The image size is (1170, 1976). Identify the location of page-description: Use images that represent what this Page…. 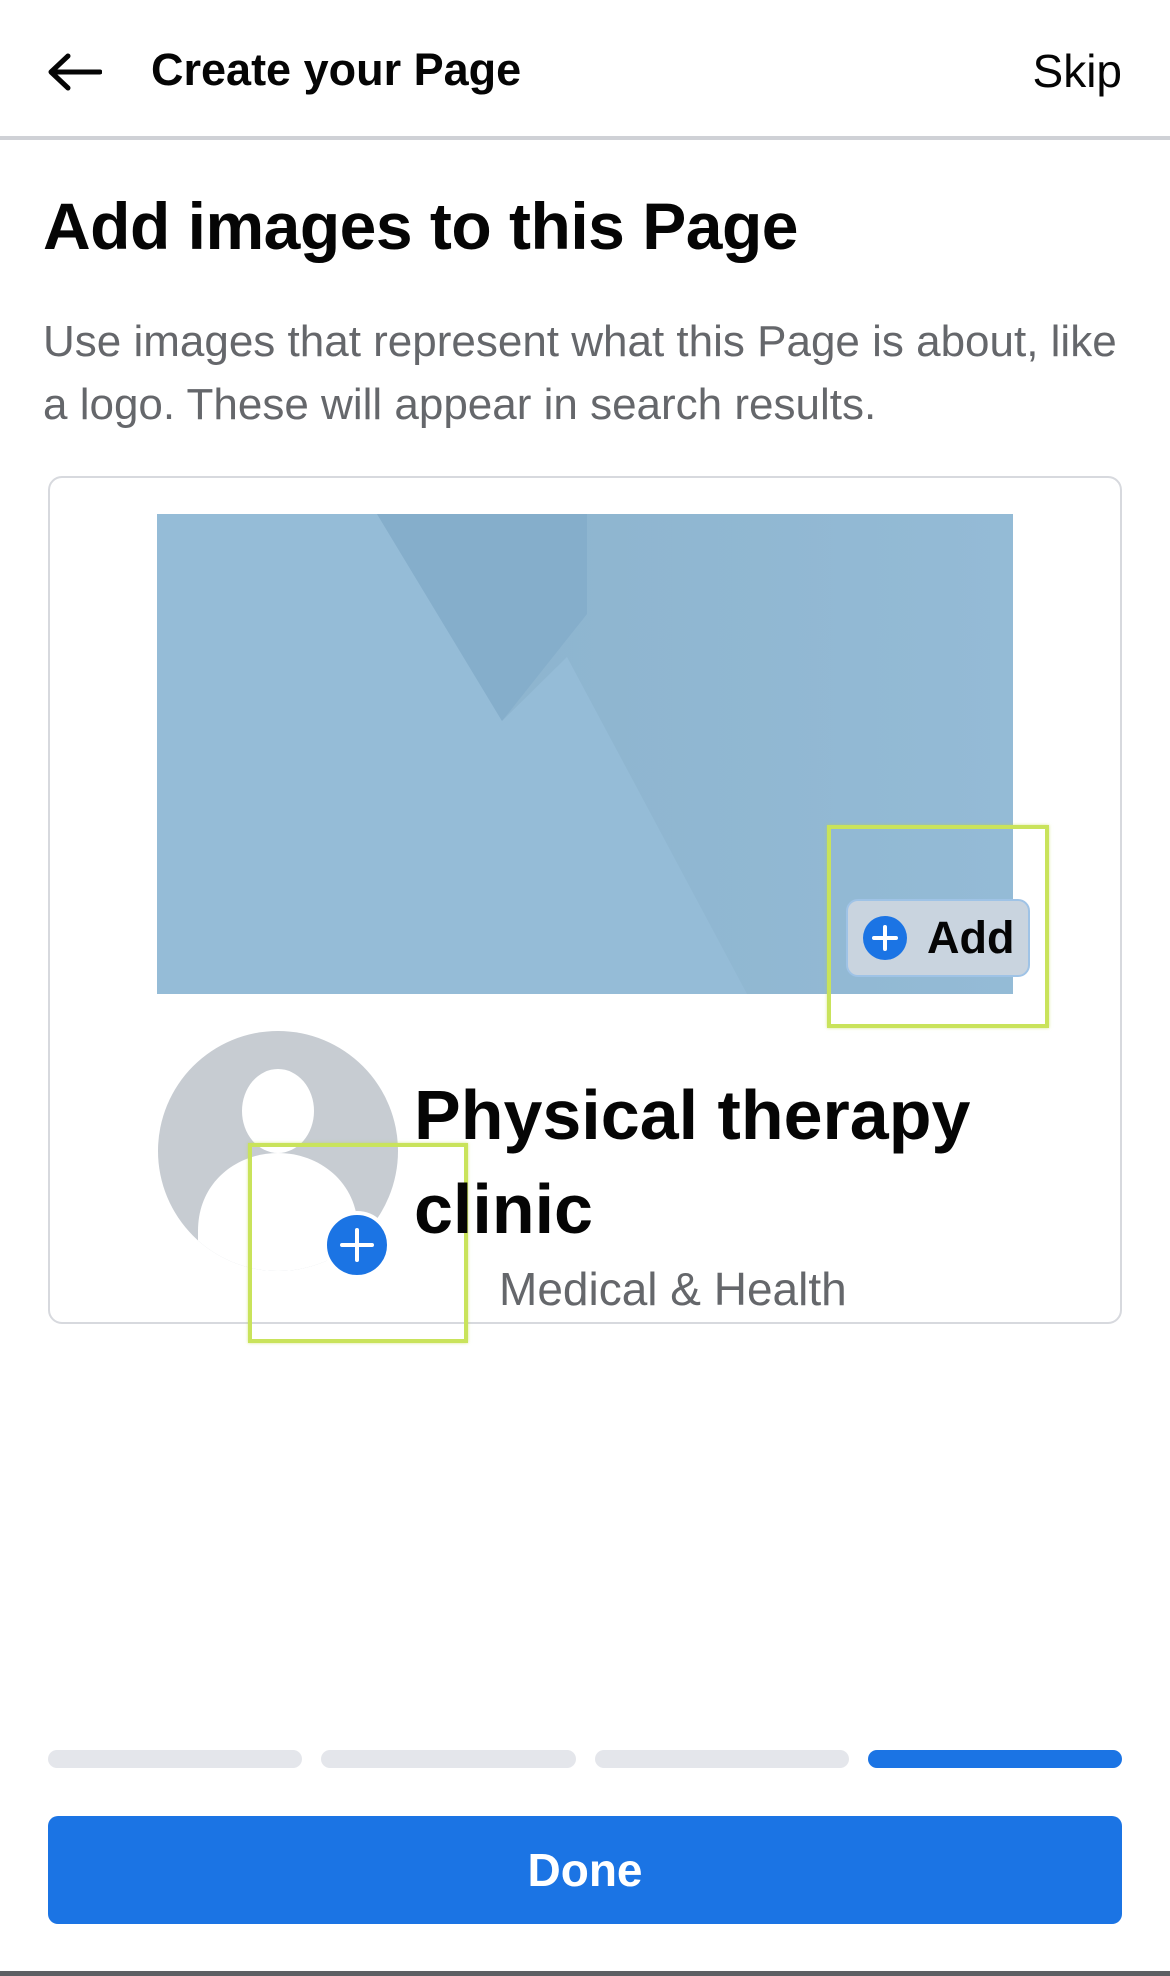
(580, 373).